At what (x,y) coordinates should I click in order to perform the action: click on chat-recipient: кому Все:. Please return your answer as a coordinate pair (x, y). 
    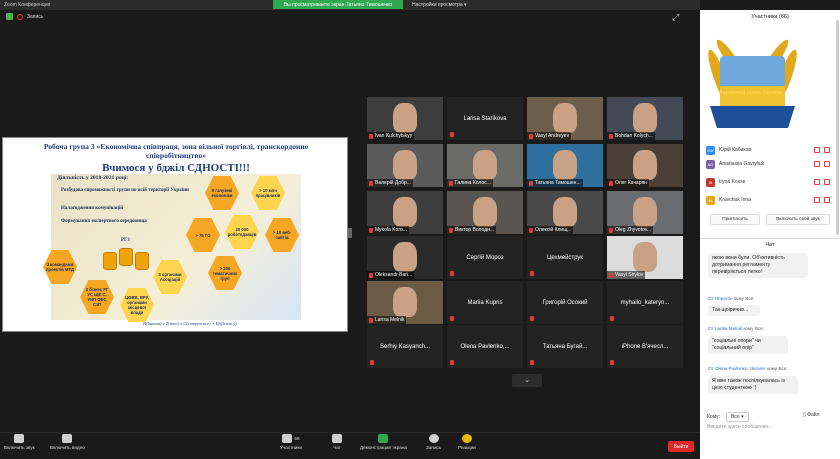
    Looking at the image, I should click on (744, 298).